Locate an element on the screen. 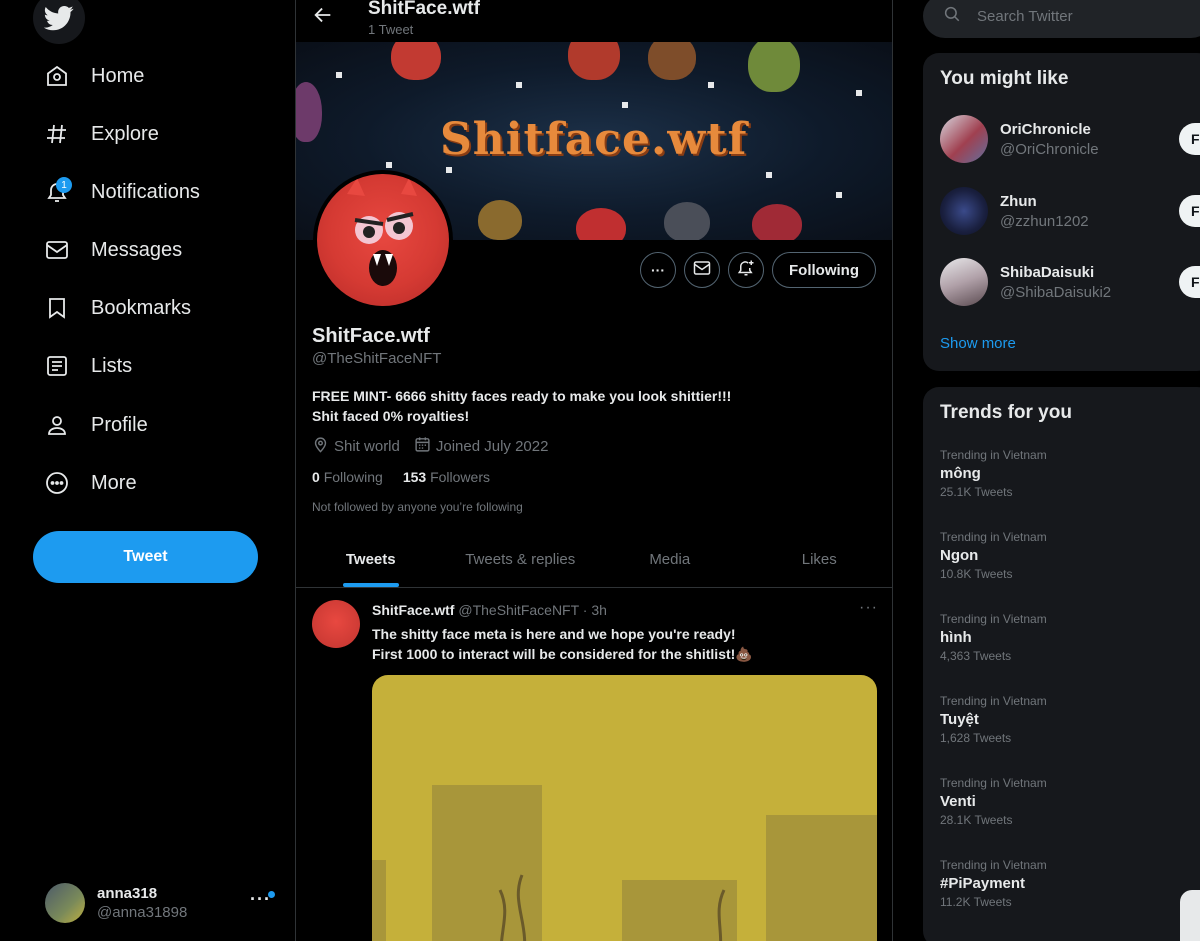  sidebar-item-label: More is located at coordinates (114, 482).